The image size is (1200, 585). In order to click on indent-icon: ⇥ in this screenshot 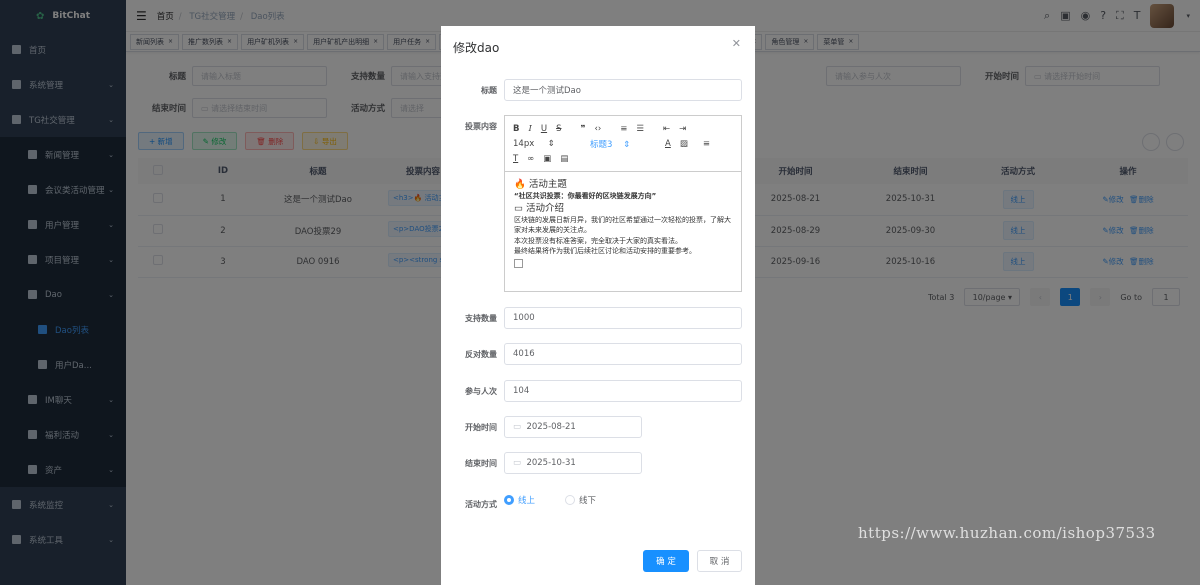, I will do `click(682, 129)`.